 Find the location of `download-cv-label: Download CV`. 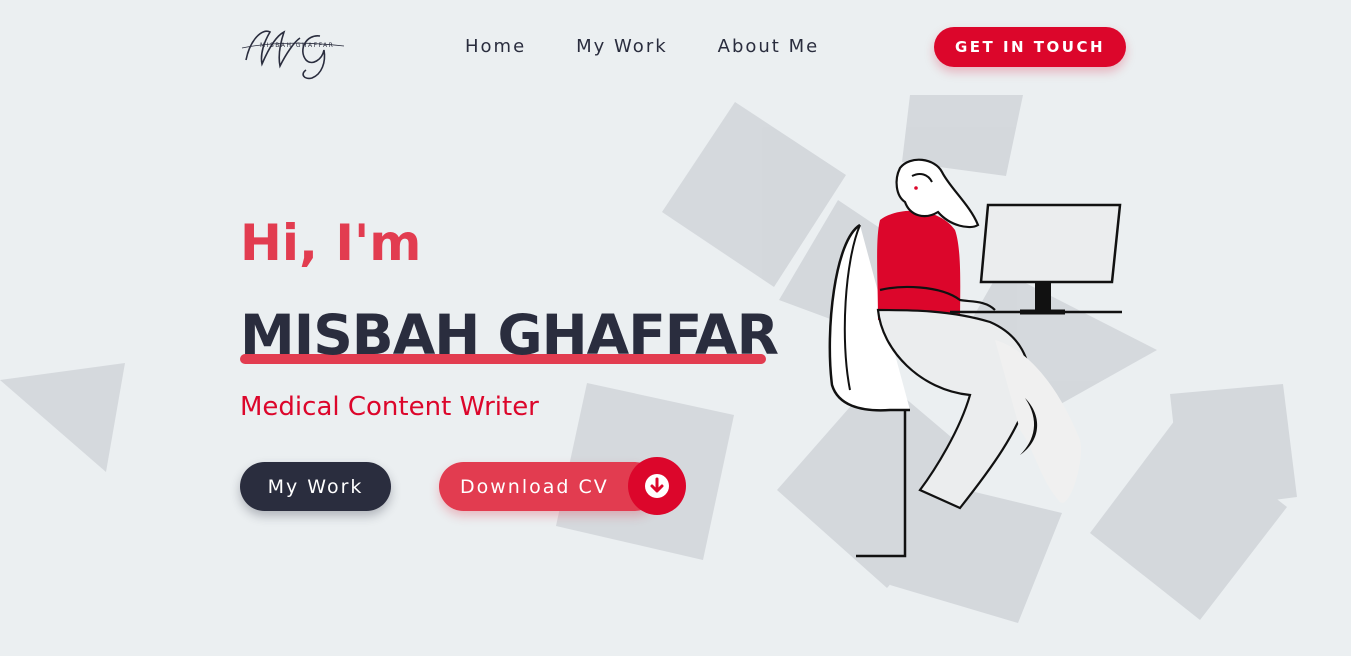

download-cv-label: Download CV is located at coordinates (534, 486).